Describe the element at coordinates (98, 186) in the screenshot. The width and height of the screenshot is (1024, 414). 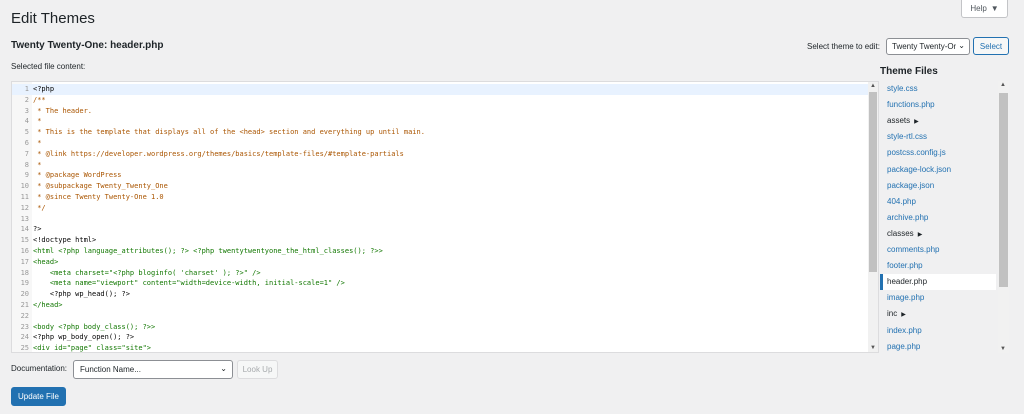
I see `code-text: * @subpackage Twenty_Twenty_One` at that location.